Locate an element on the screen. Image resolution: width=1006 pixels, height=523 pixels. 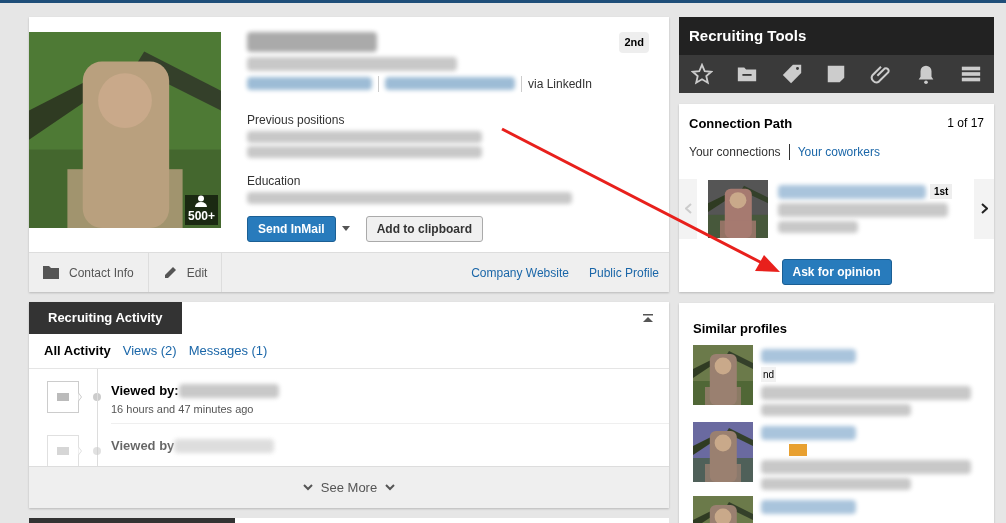
activity-title: Viewed by: is located at coordinates (145, 391).